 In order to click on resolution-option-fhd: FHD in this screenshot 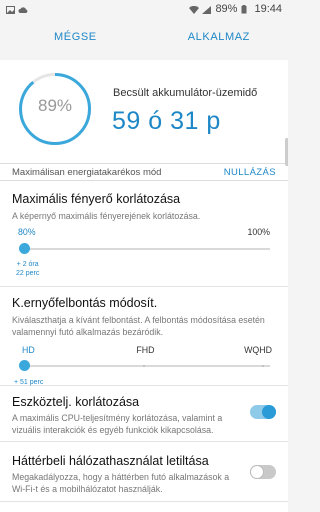, I will do `click(145, 350)`.